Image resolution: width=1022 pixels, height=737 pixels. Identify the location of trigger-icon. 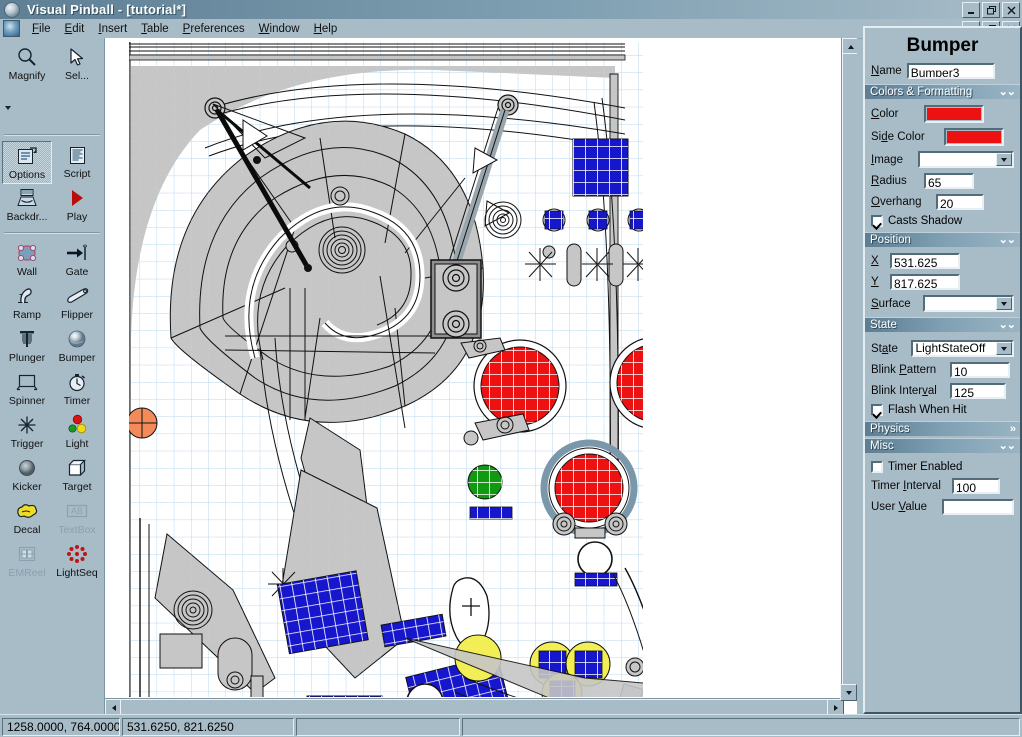
(27, 425).